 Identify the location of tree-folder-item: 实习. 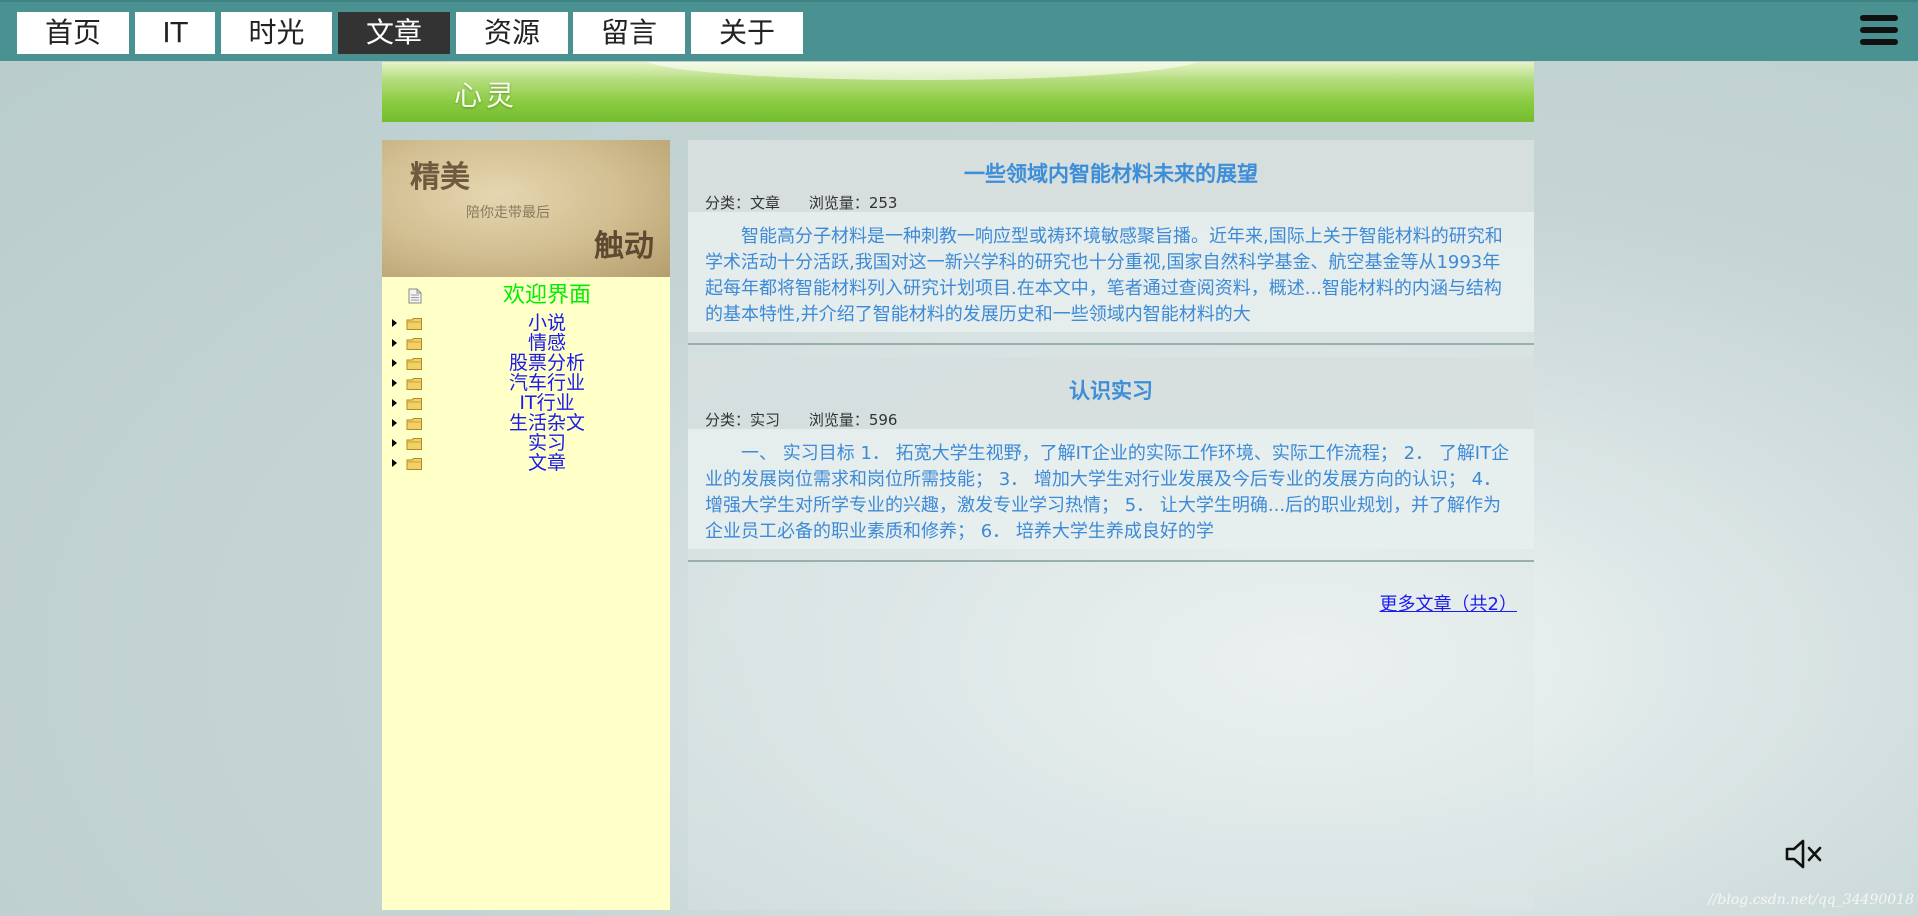
(526, 443).